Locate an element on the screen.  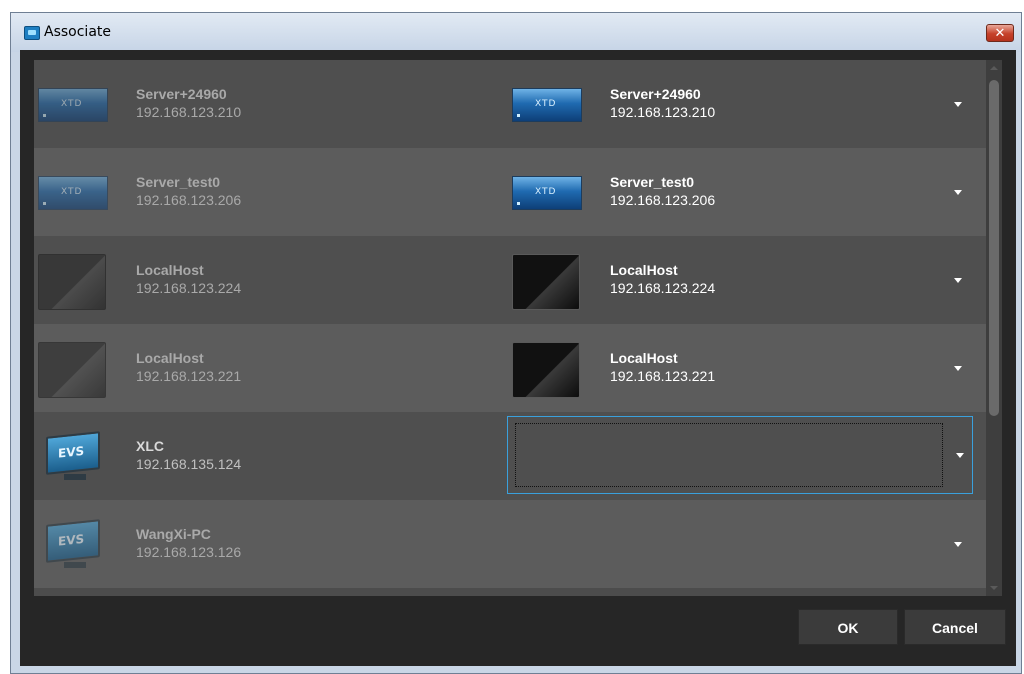
close-button: ✕ is located at coordinates (1000, 33).